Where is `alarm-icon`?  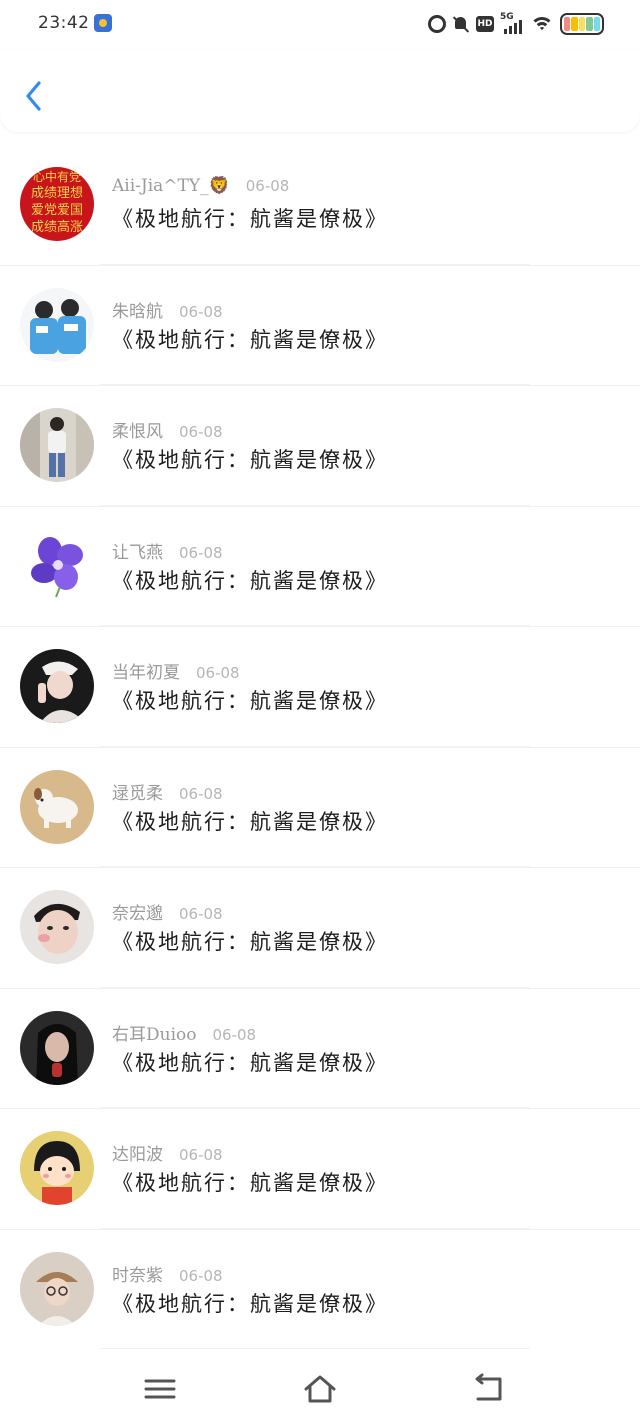
alarm-icon is located at coordinates (437, 24).